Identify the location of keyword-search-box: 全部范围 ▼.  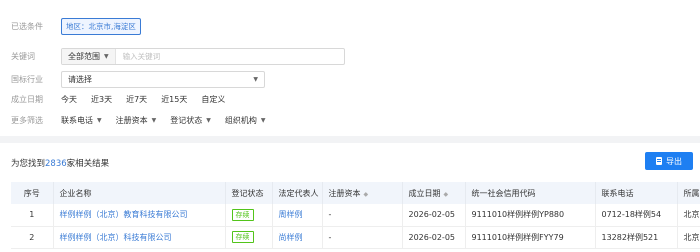
(203, 56).